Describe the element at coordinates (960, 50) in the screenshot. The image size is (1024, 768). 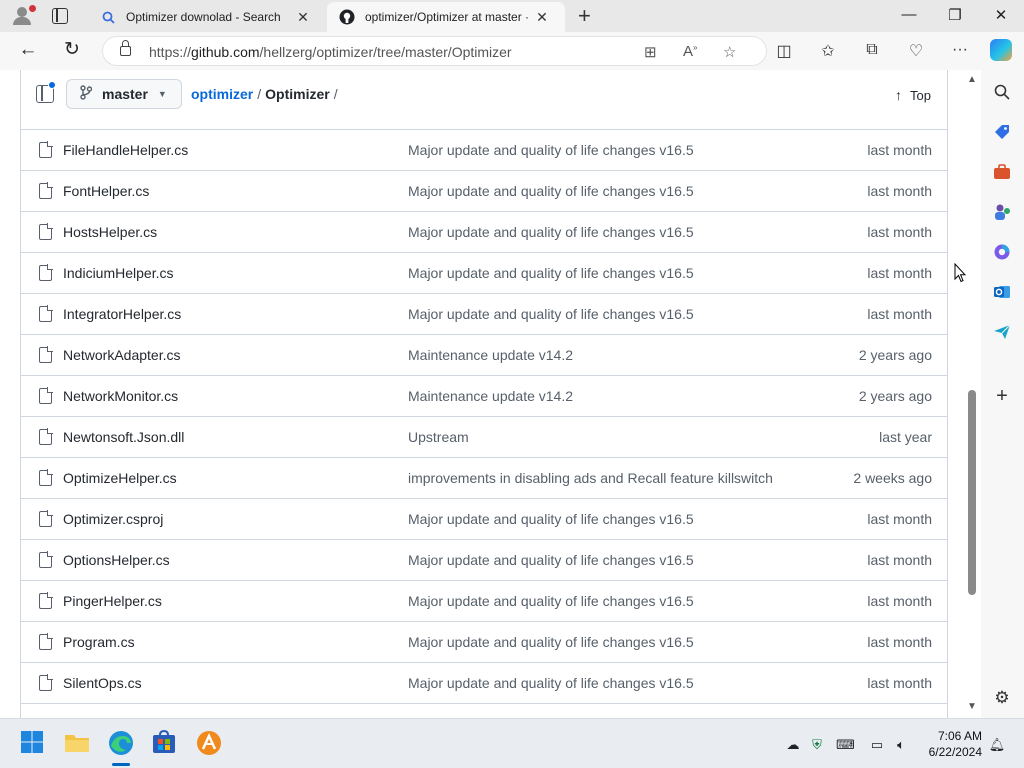
I see `more-options-icon: ···` at that location.